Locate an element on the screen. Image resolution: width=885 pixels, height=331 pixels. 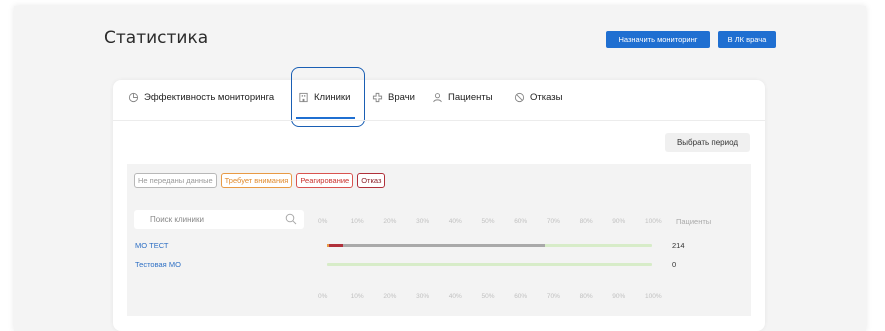
user-icon is located at coordinates (437, 98).